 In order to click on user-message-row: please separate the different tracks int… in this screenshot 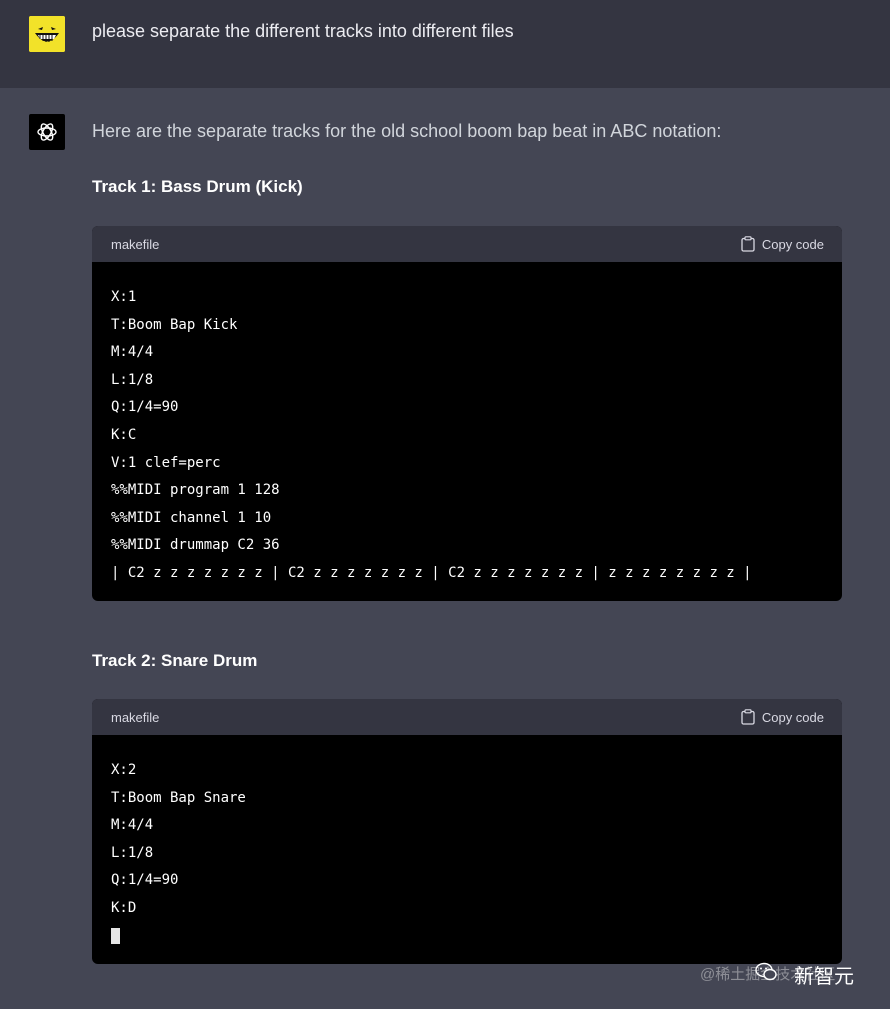, I will do `click(445, 44)`.